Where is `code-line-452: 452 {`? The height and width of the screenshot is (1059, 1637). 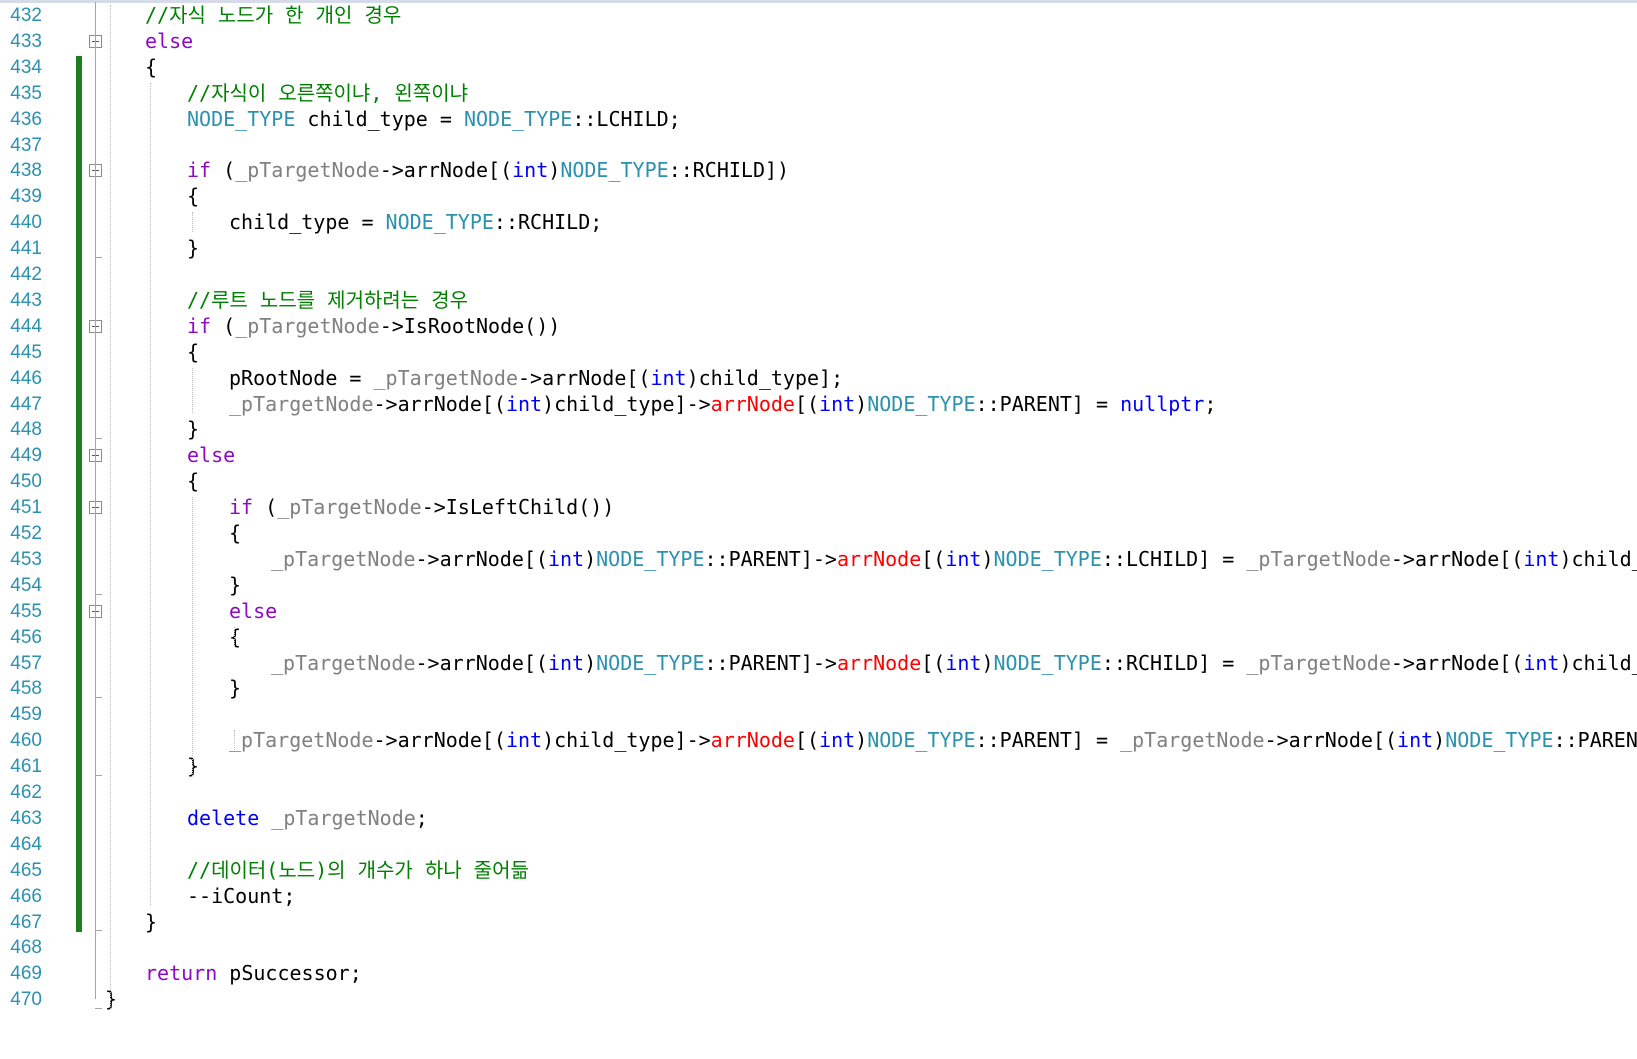 code-line-452: 452 { is located at coordinates (818, 533).